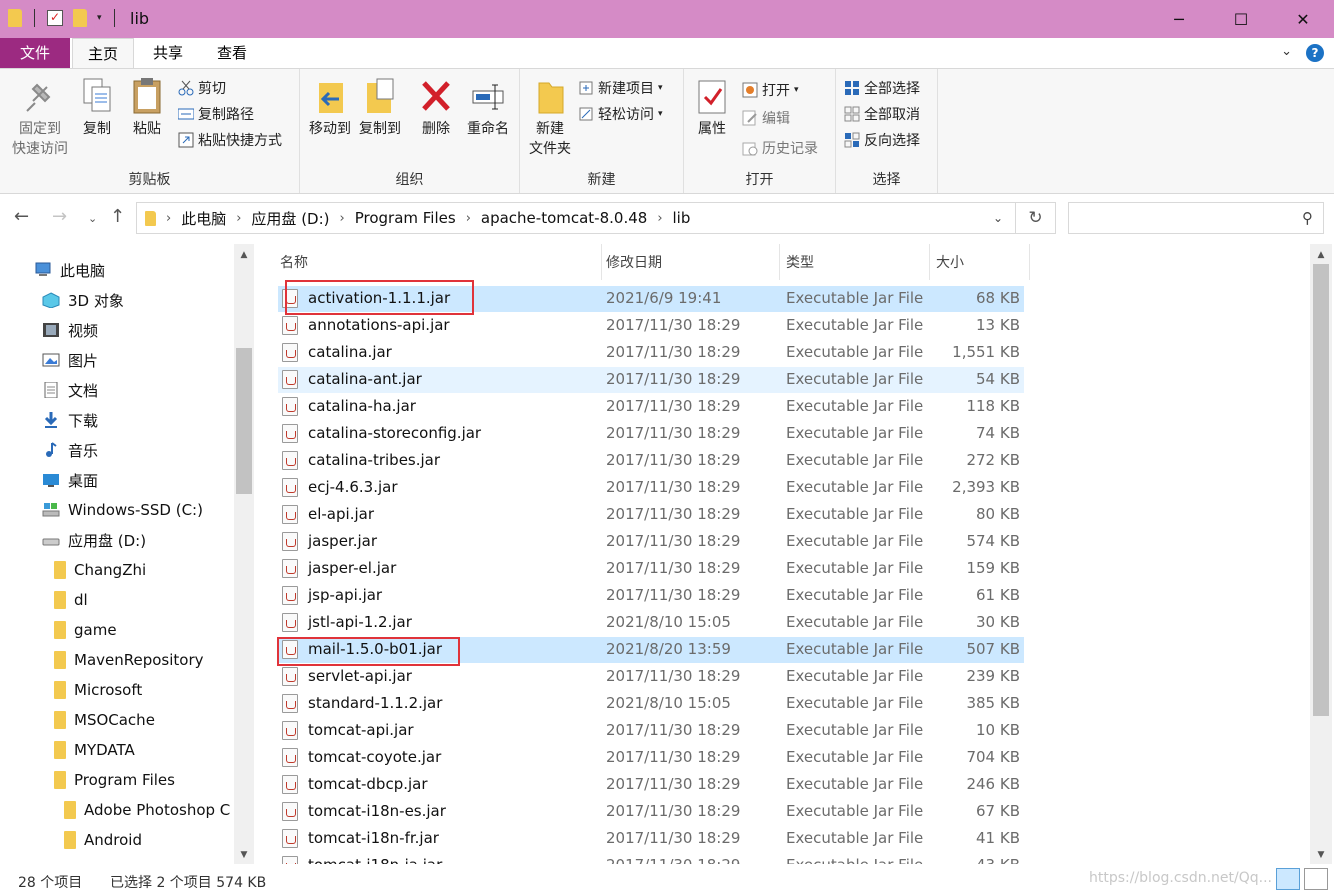 This screenshot has height=896, width=1334. What do you see at coordinates (998, 218) in the screenshot?
I see `chevron-down-icon: ⌄` at bounding box center [998, 218].